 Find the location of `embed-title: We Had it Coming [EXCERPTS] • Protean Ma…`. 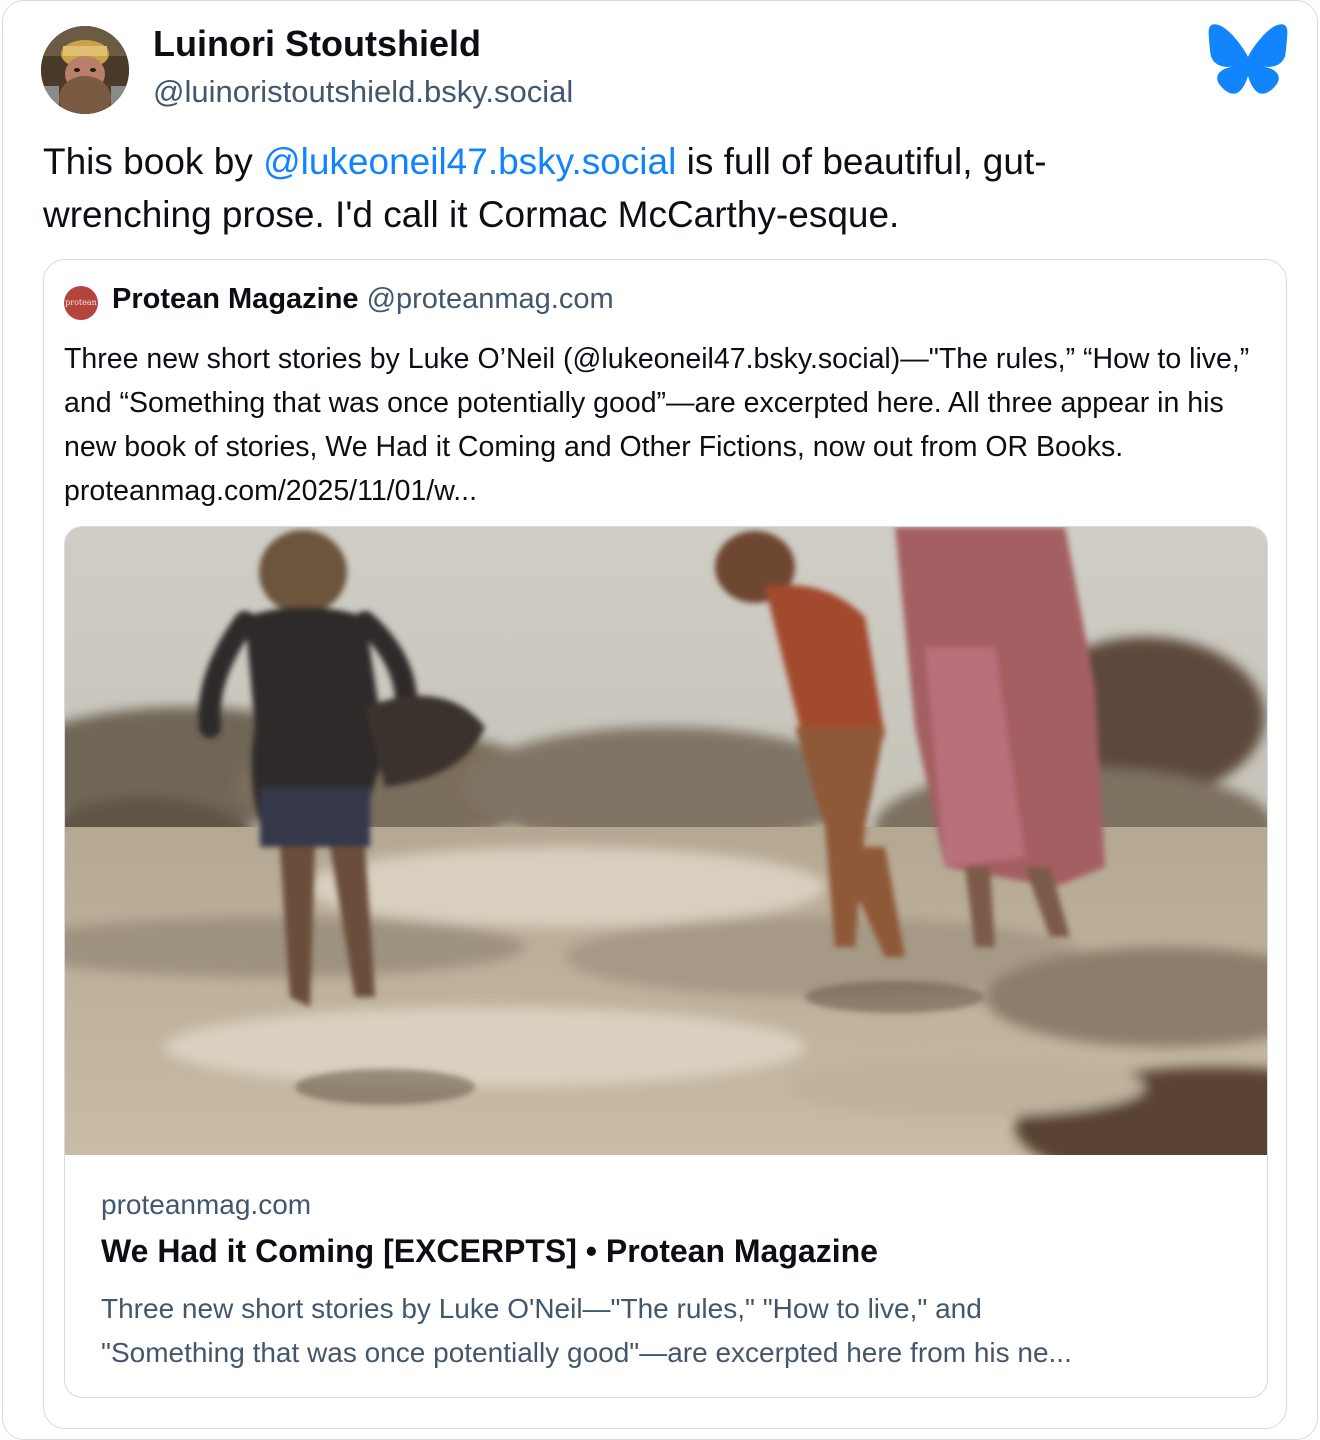

embed-title: We Had it Coming [EXCERPTS] • Protean Ma… is located at coordinates (489, 1251).